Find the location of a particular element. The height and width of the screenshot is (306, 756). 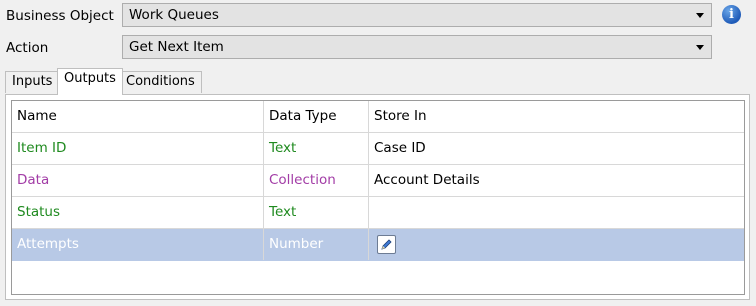

table-header-row: Name Data Type Store In is located at coordinates (378, 117).